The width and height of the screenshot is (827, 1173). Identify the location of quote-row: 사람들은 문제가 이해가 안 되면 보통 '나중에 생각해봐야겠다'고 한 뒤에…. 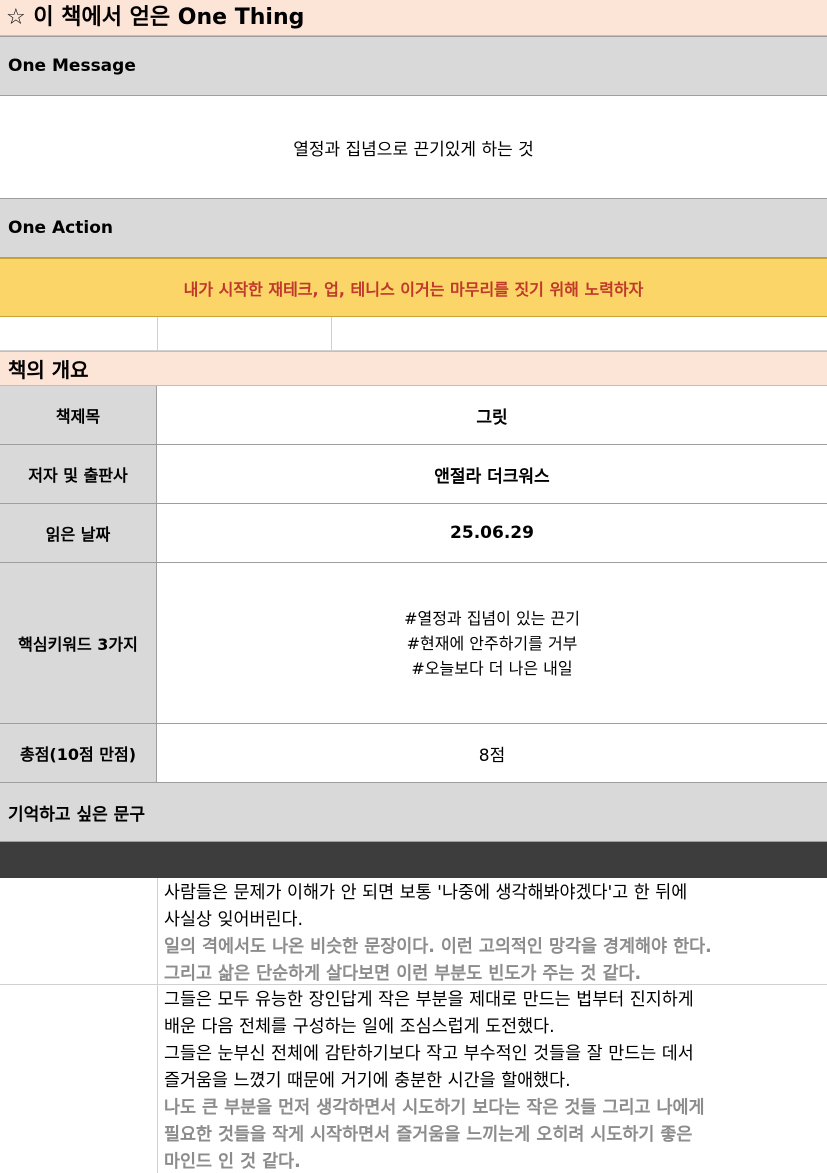
(413, 931).